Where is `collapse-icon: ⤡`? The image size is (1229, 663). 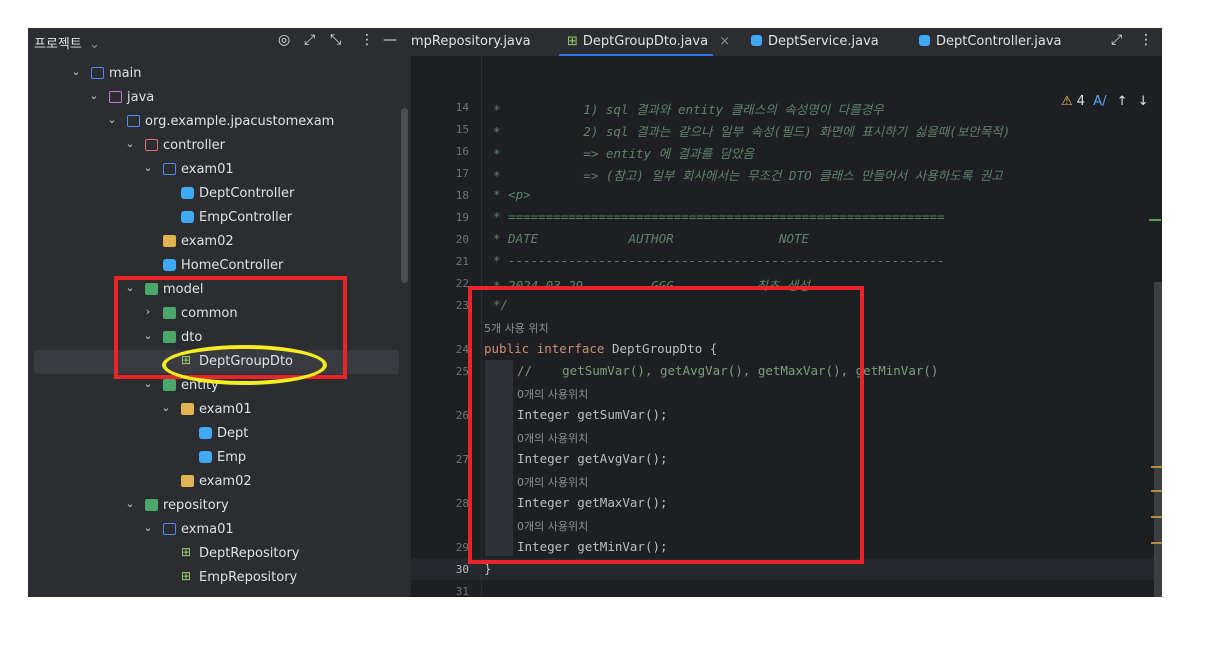 collapse-icon: ⤡ is located at coordinates (335, 40).